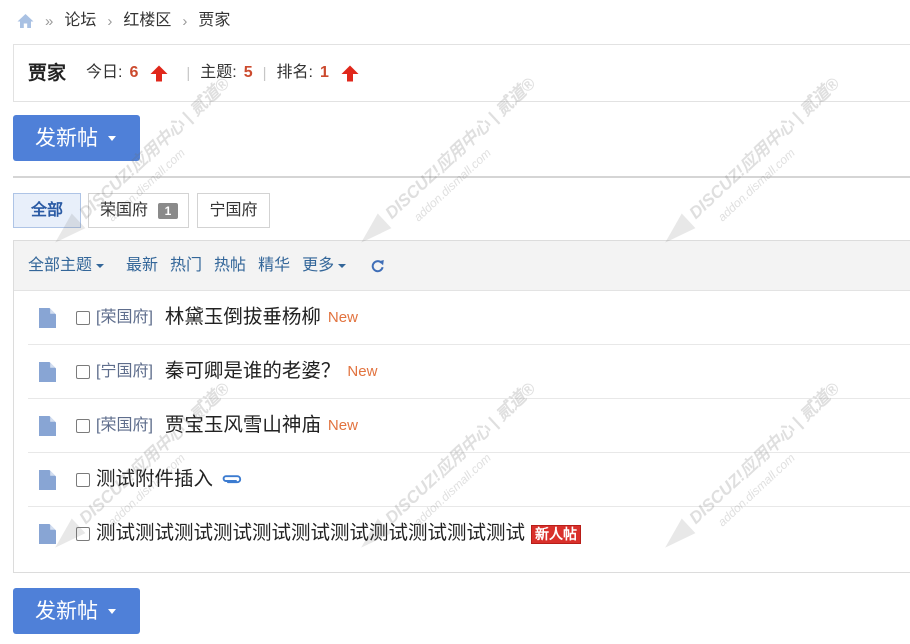  I want to click on tab-label: 宁国府, so click(233, 210).